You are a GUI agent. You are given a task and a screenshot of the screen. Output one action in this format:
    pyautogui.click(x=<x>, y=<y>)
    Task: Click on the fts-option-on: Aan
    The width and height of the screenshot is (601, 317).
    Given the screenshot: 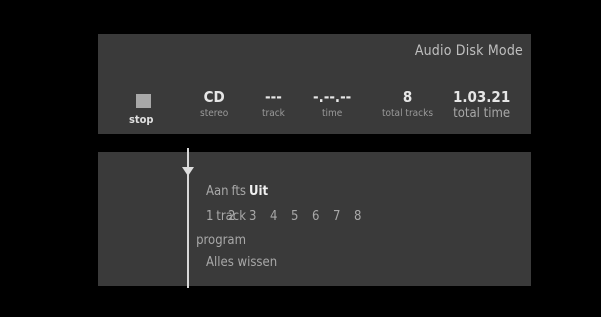 What is the action you would take?
    pyautogui.click(x=217, y=191)
    